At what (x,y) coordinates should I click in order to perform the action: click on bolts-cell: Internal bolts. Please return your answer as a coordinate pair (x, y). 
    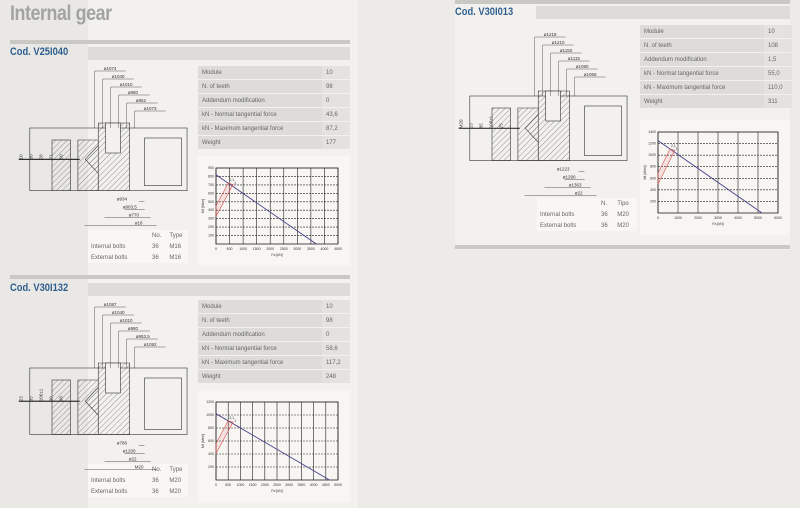
    Looking at the image, I should click on (108, 246).